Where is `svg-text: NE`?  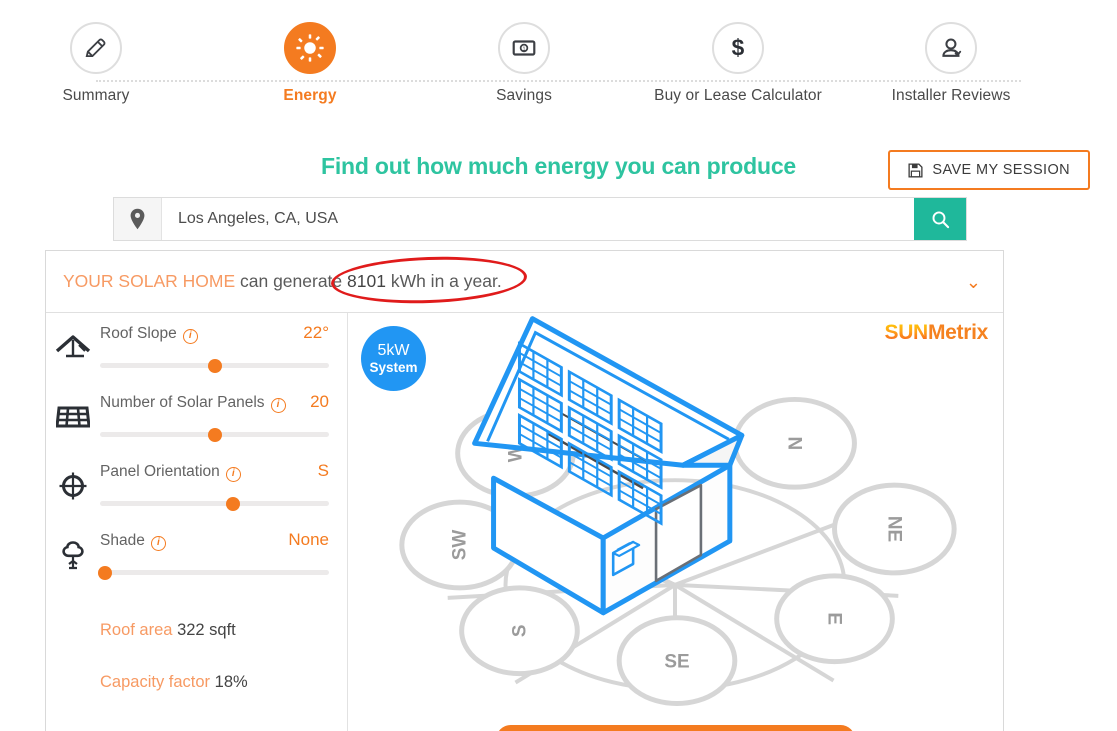 svg-text: NE is located at coordinates (893, 529).